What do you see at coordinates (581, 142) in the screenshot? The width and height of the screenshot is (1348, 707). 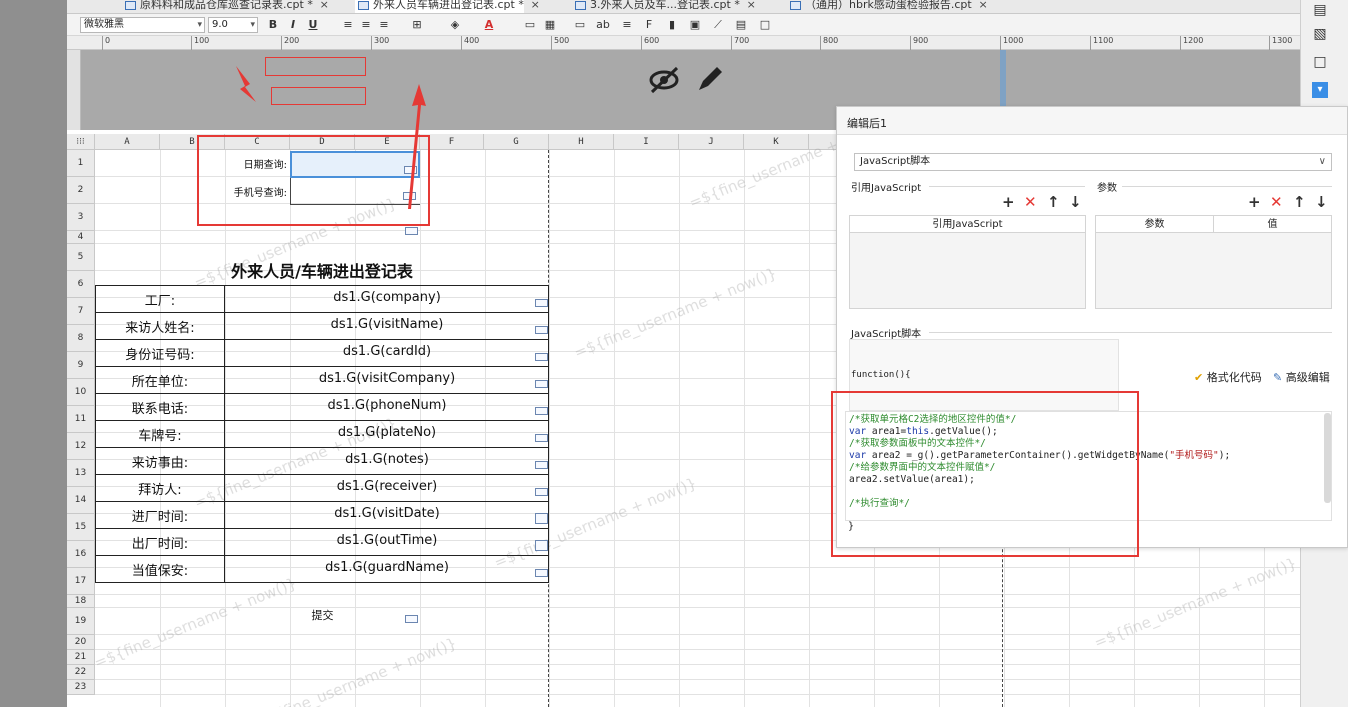 I see `col-header: H` at bounding box center [581, 142].